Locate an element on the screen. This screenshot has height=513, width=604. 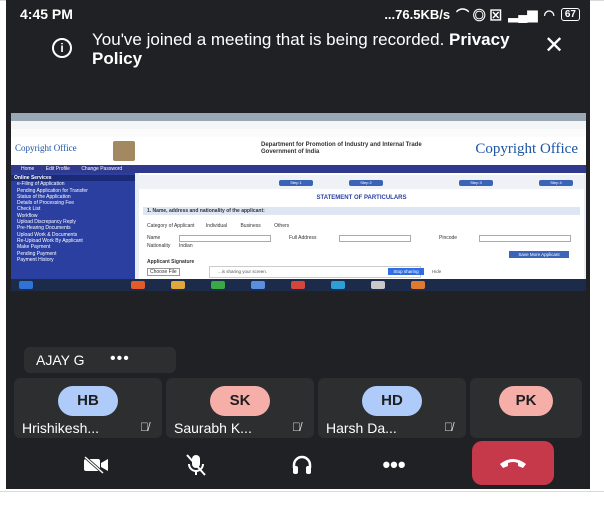
notification-icons: ⌒ ◎ ⊠ is located at coordinates (479, 15).